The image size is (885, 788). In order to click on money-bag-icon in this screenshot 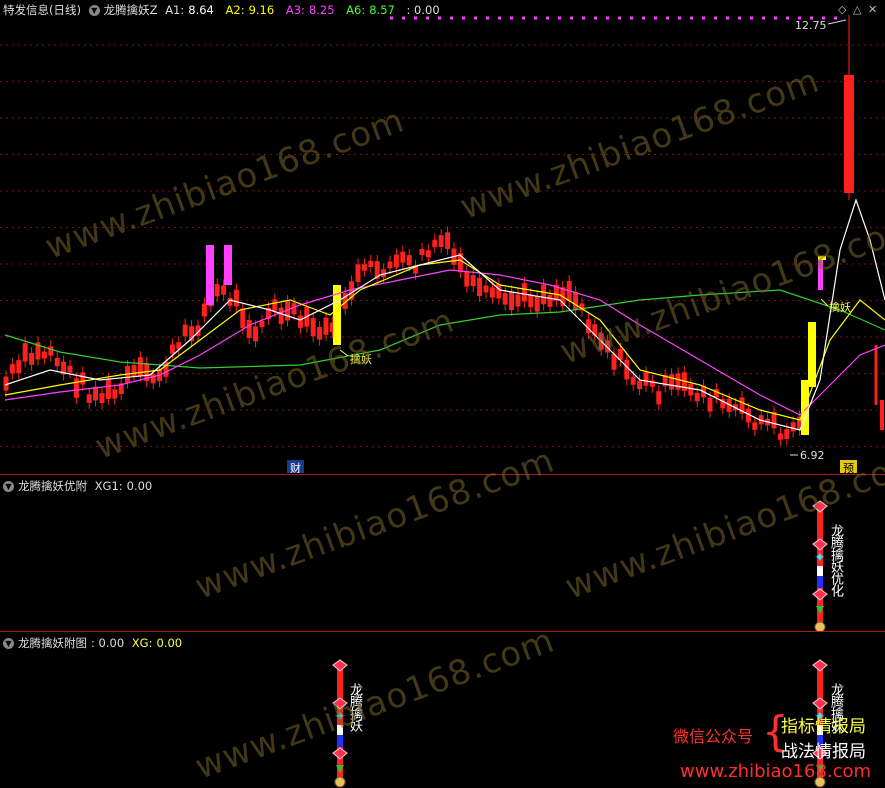, I will do `click(820, 626)`.